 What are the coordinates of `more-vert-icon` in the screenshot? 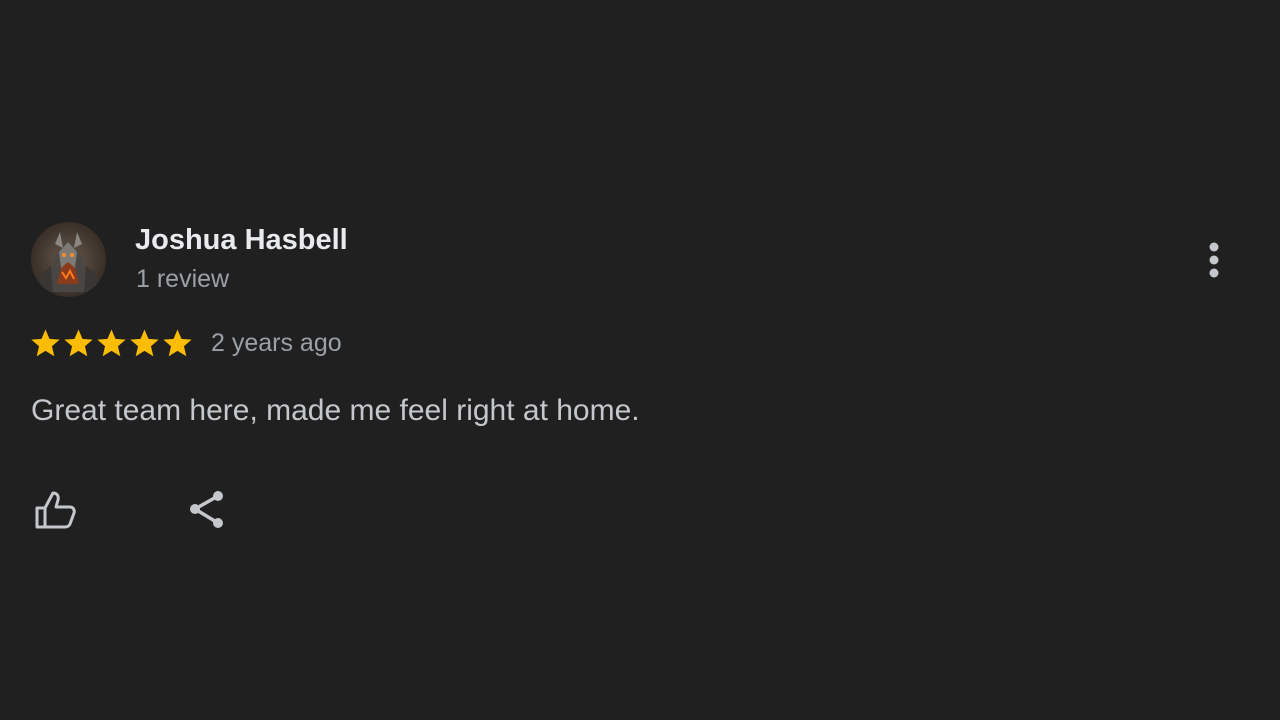 It's located at (1214, 260).